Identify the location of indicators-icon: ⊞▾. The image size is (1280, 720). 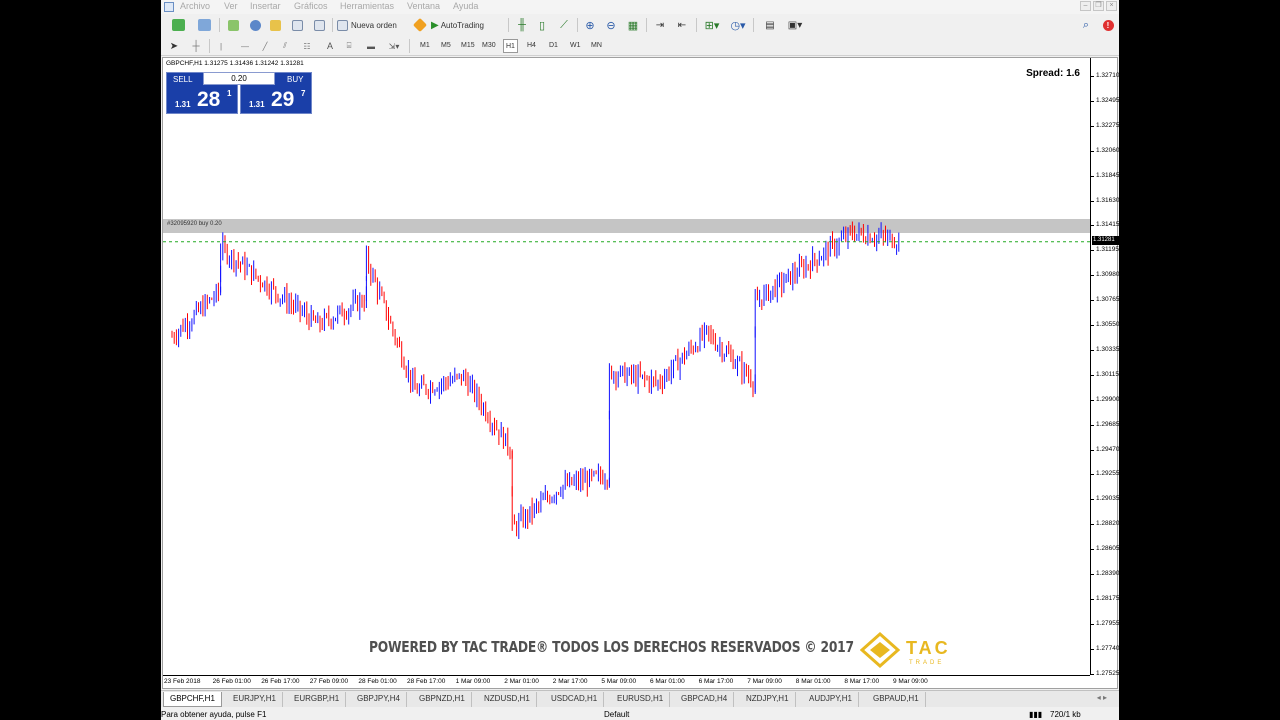
(712, 25).